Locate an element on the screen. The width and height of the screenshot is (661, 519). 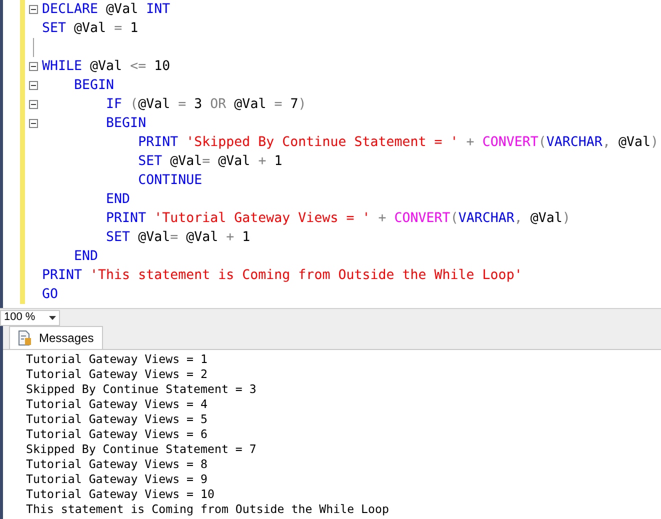
message-line: Skipped By Continue Statement = 7 is located at coordinates (142, 449).